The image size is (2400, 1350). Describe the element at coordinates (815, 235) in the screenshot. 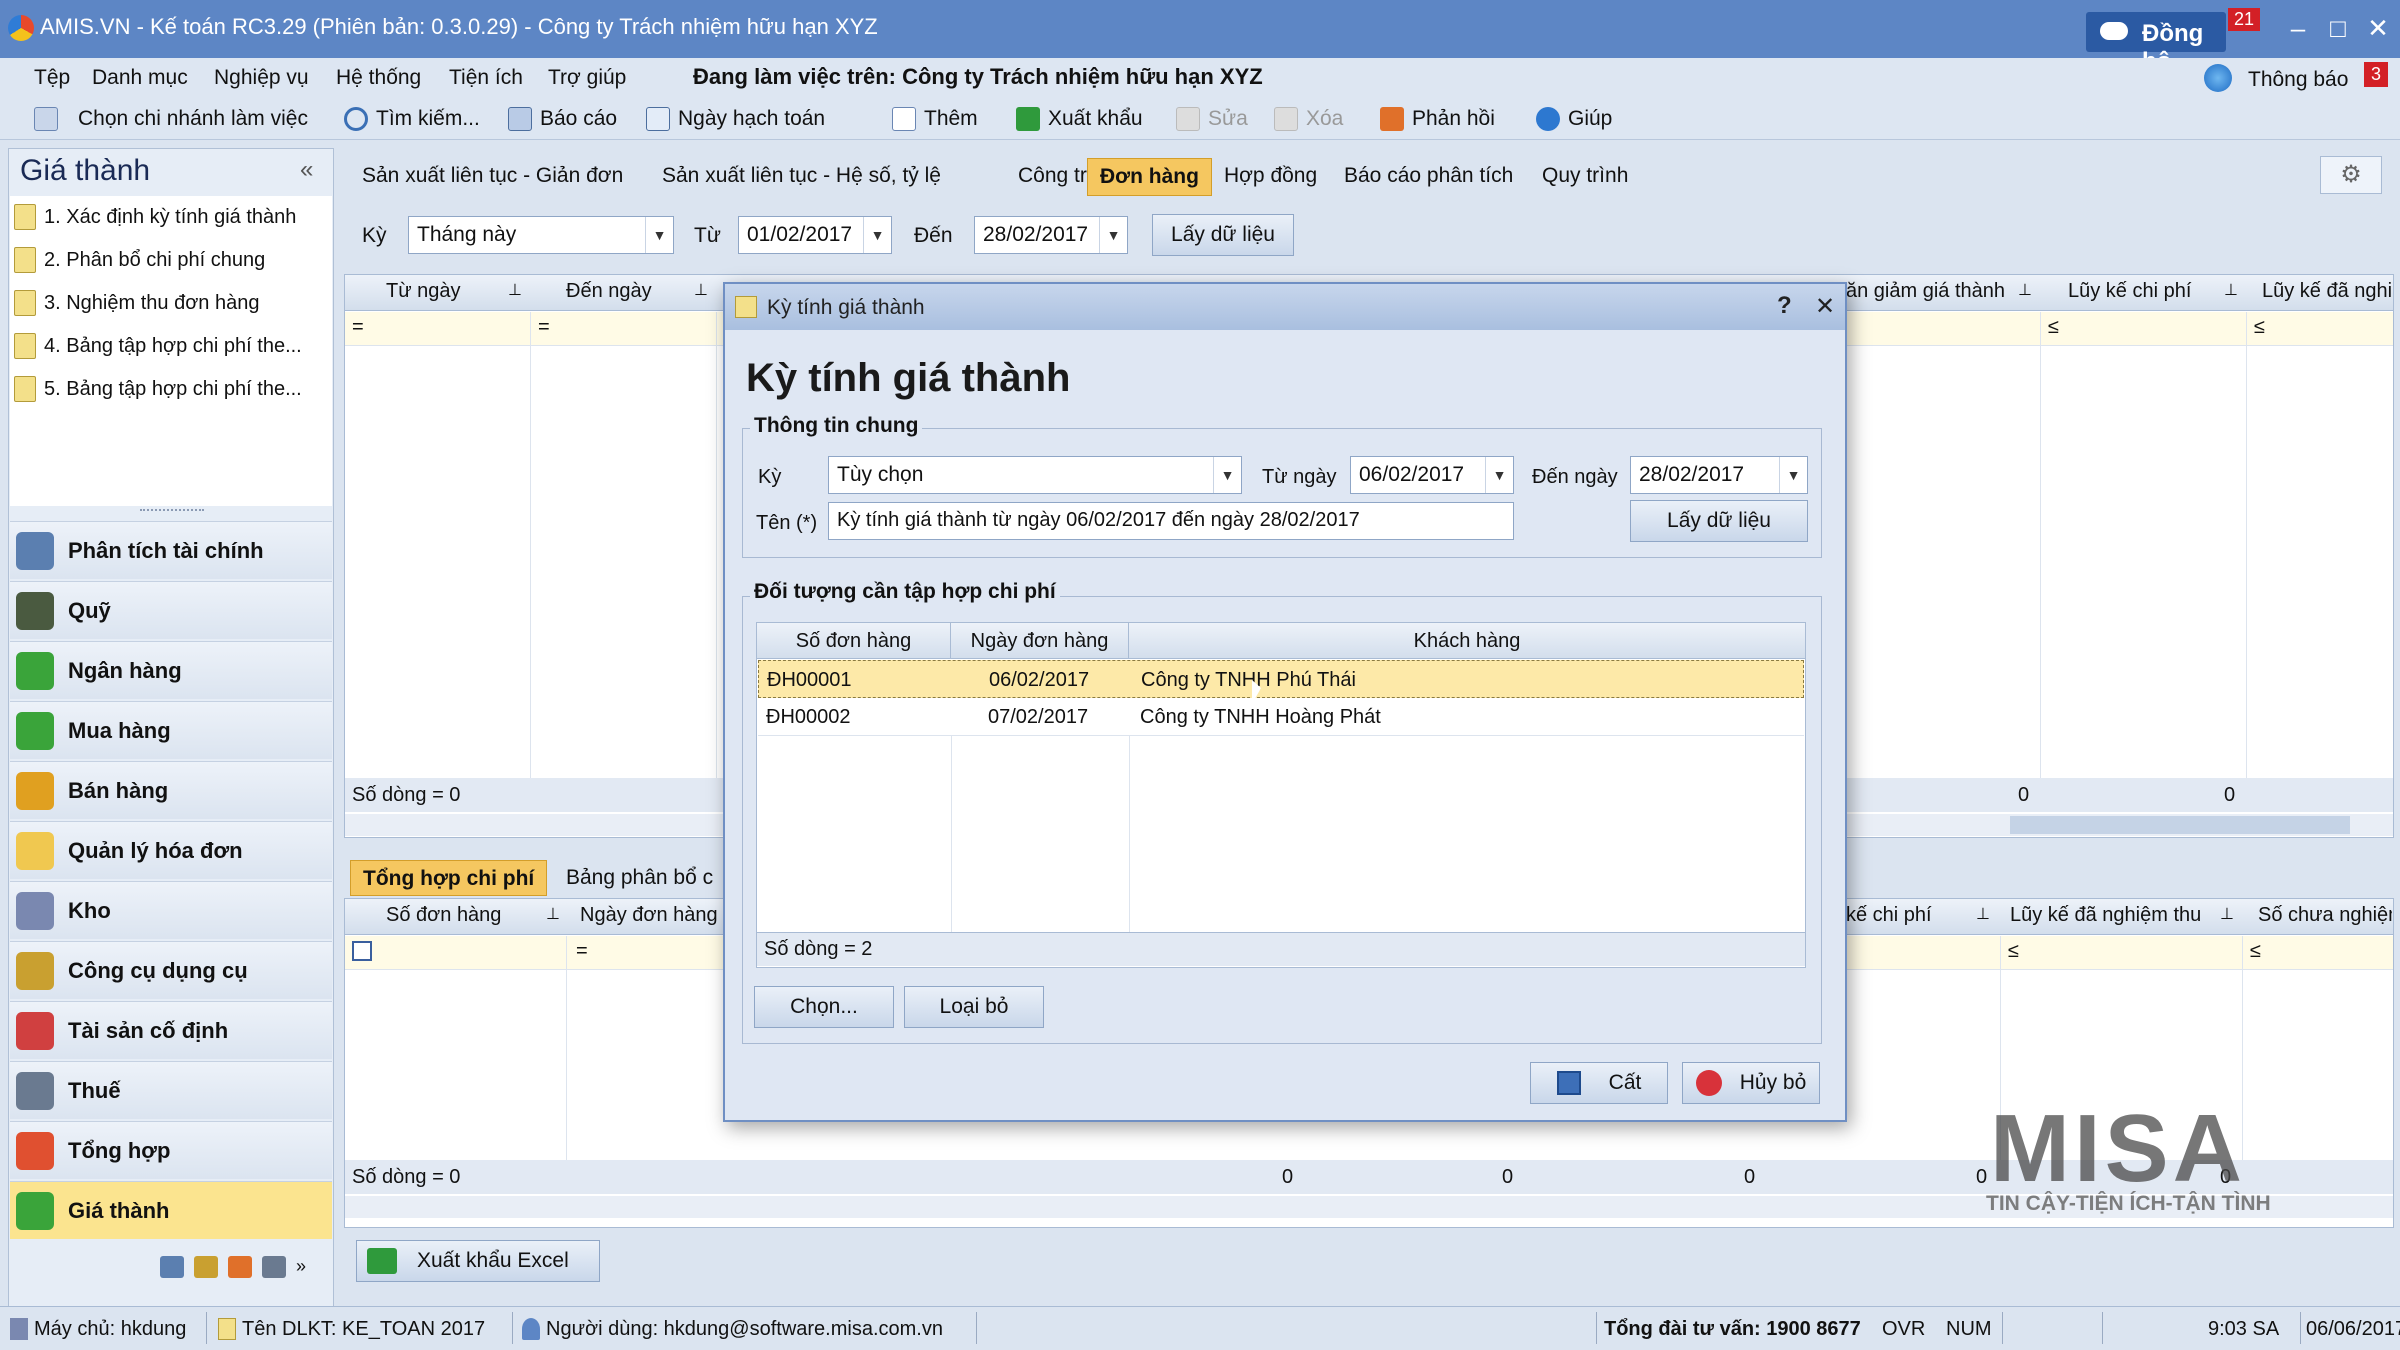

I see `from-date-input: 01/02/2017 ▼` at that location.